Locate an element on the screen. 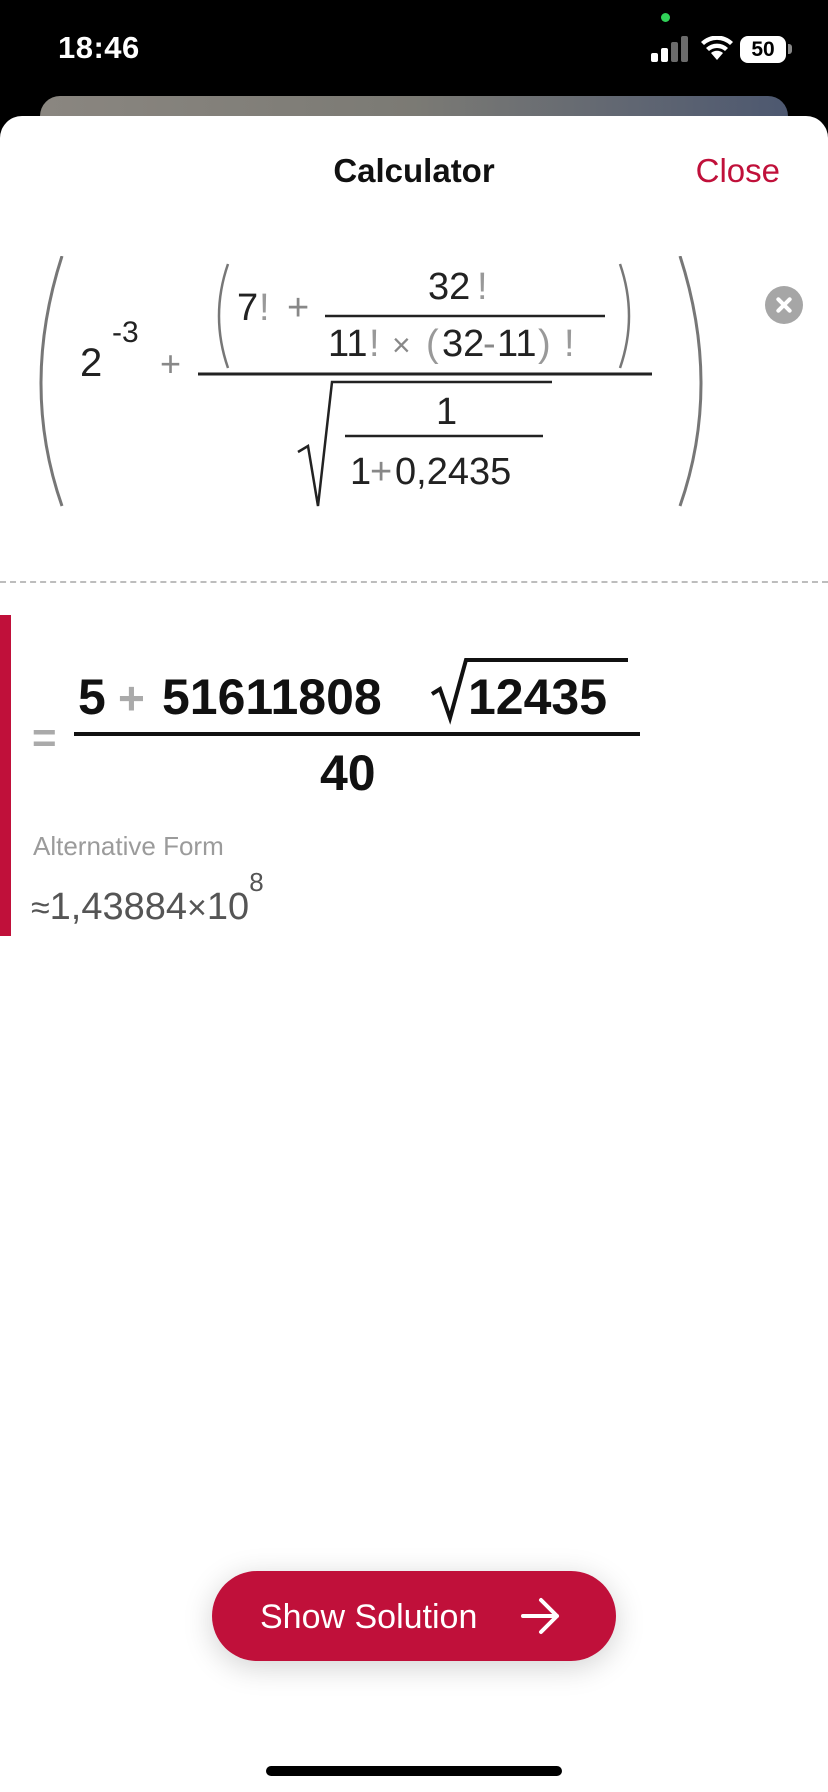 Image resolution: width=828 pixels, height=1792 pixels. approx-base: 10 is located at coordinates (228, 907).